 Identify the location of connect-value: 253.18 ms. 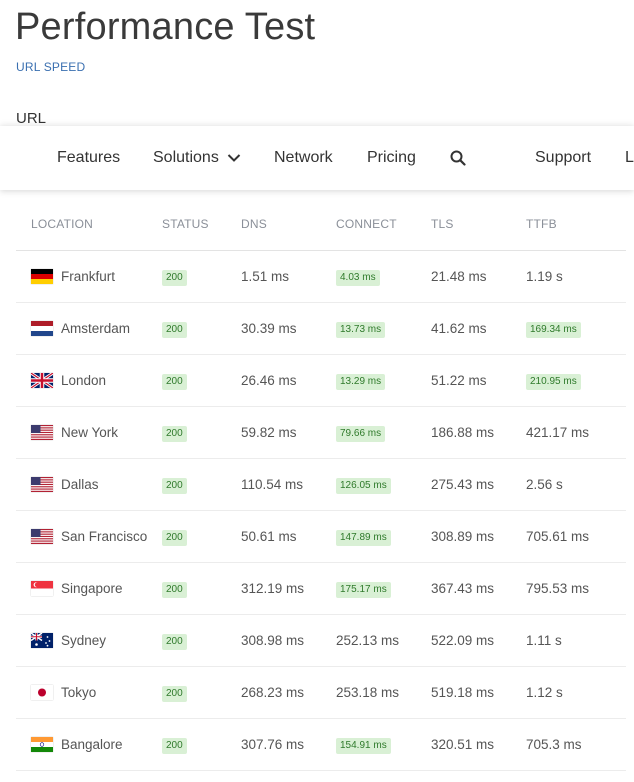
(368, 692).